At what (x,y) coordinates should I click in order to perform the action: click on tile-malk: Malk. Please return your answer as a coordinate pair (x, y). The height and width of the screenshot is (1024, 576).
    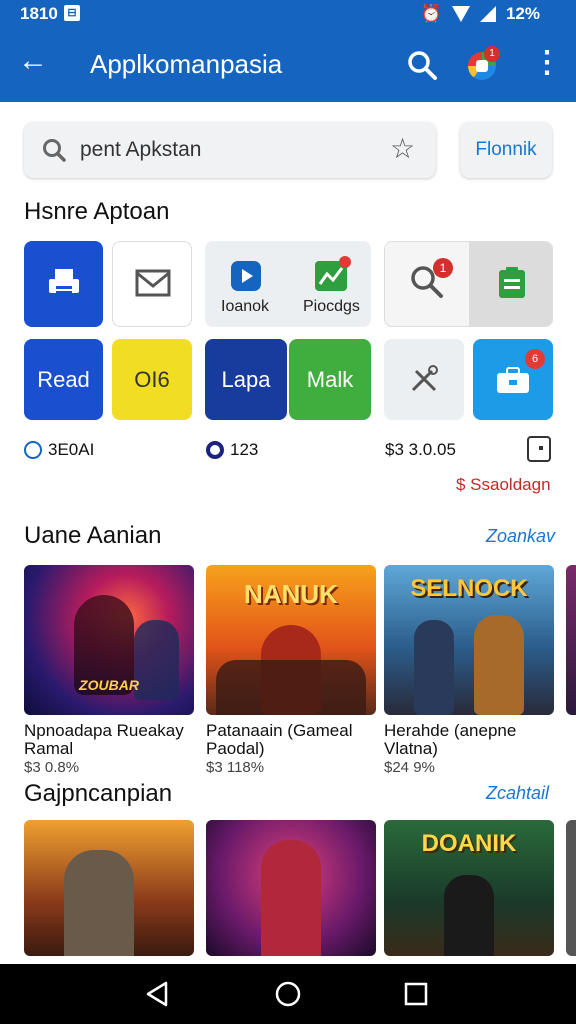
    Looking at the image, I should click on (330, 379).